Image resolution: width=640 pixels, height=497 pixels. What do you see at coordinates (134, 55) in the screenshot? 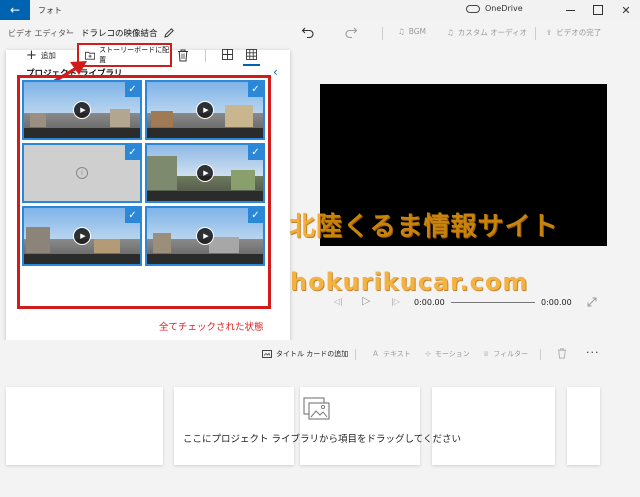
I see `place-in-storyboard-label: ストーリーボードに配置` at bounding box center [134, 55].